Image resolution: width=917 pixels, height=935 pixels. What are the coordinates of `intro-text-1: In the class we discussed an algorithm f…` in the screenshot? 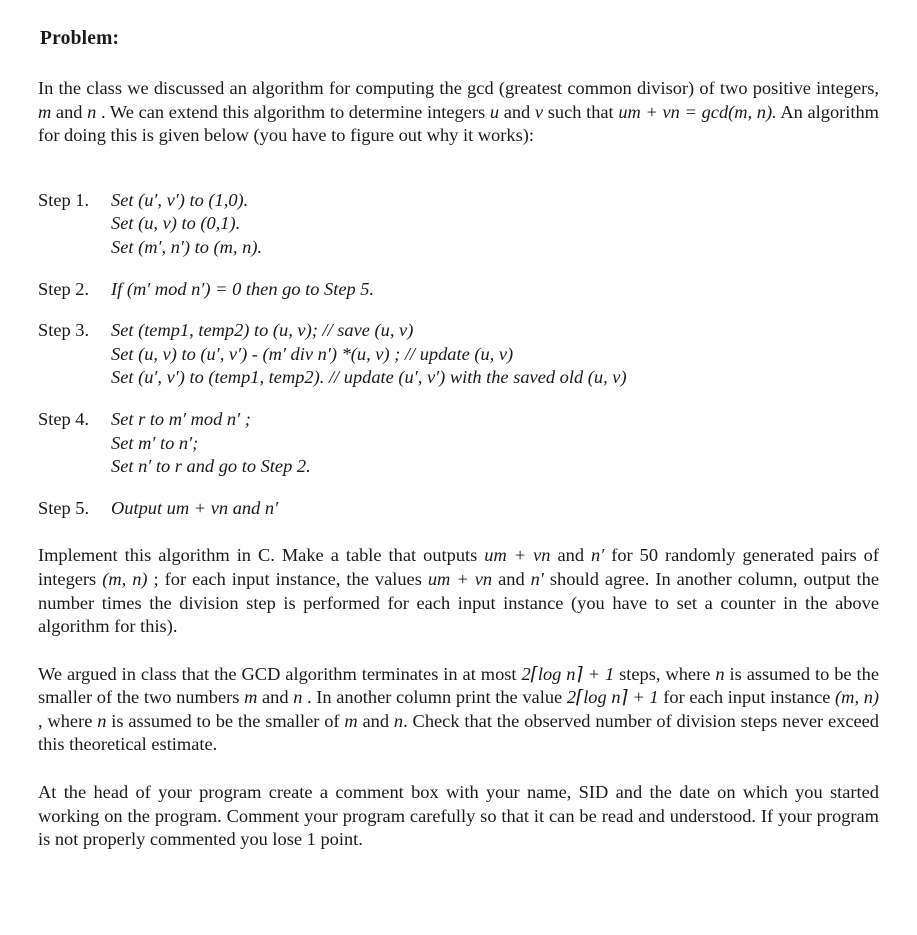 It's located at (458, 88).